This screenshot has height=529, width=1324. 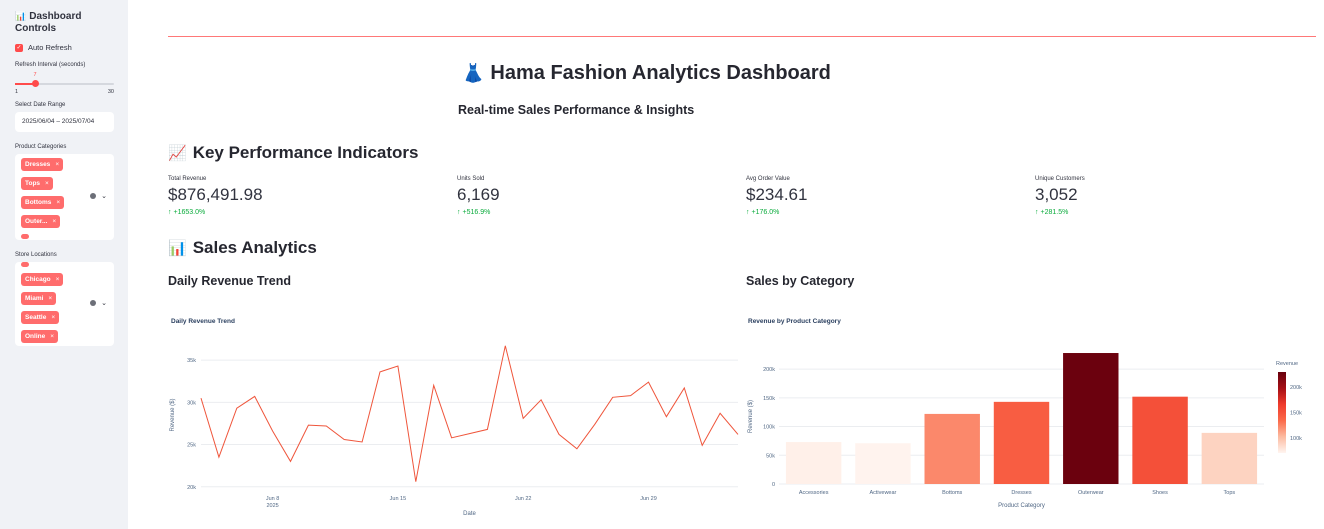 What do you see at coordinates (268, 196) in the screenshot?
I see `kpi-total-revenue: Total Revenue $876,491.98 ↑ +1653.0%` at bounding box center [268, 196].